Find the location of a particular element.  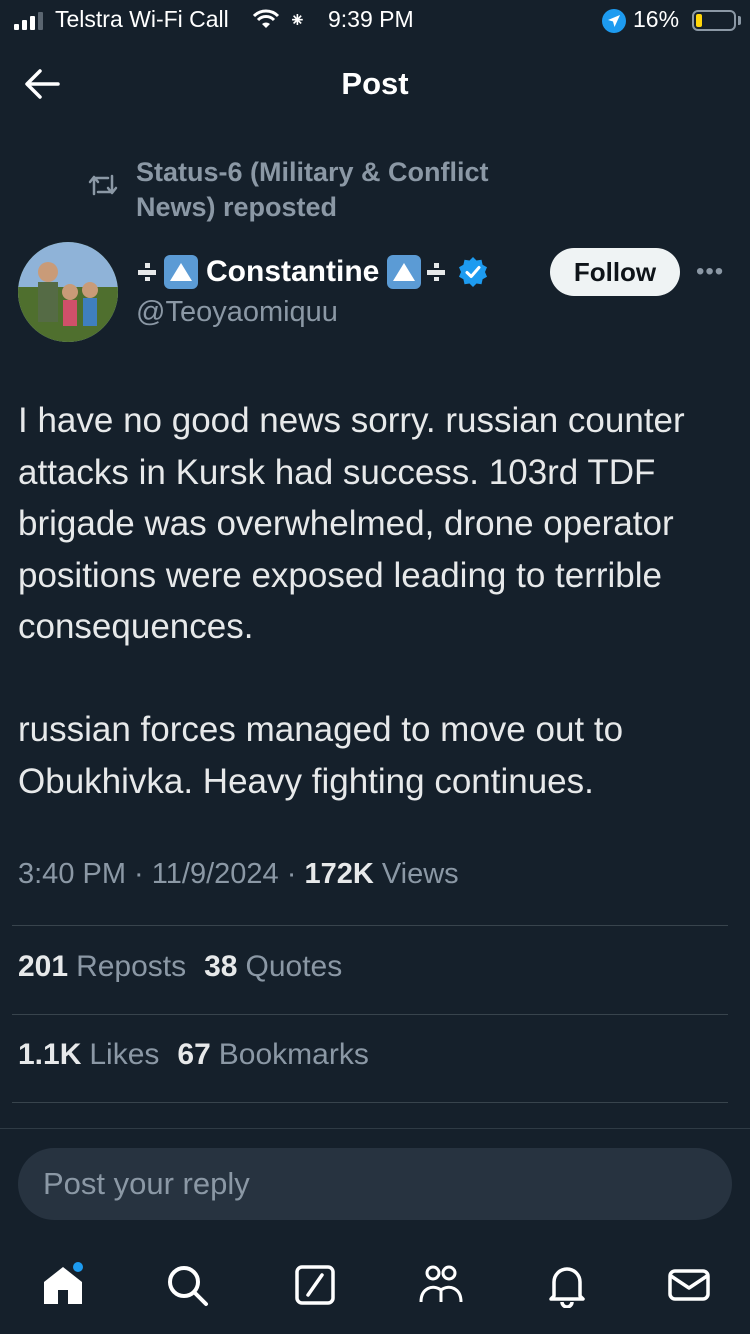

bookmarks-count: 67 is located at coordinates (194, 1054).